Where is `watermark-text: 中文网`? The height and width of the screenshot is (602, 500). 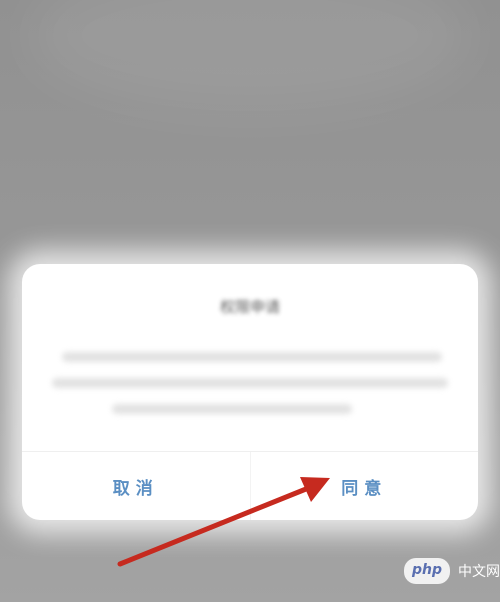 watermark-text: 中文网 is located at coordinates (479, 572).